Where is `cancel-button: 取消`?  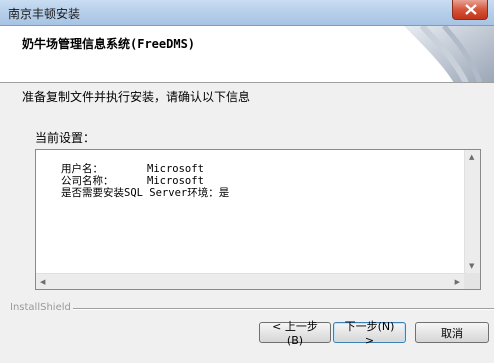
cancel-button: 取消 is located at coordinates (452, 332).